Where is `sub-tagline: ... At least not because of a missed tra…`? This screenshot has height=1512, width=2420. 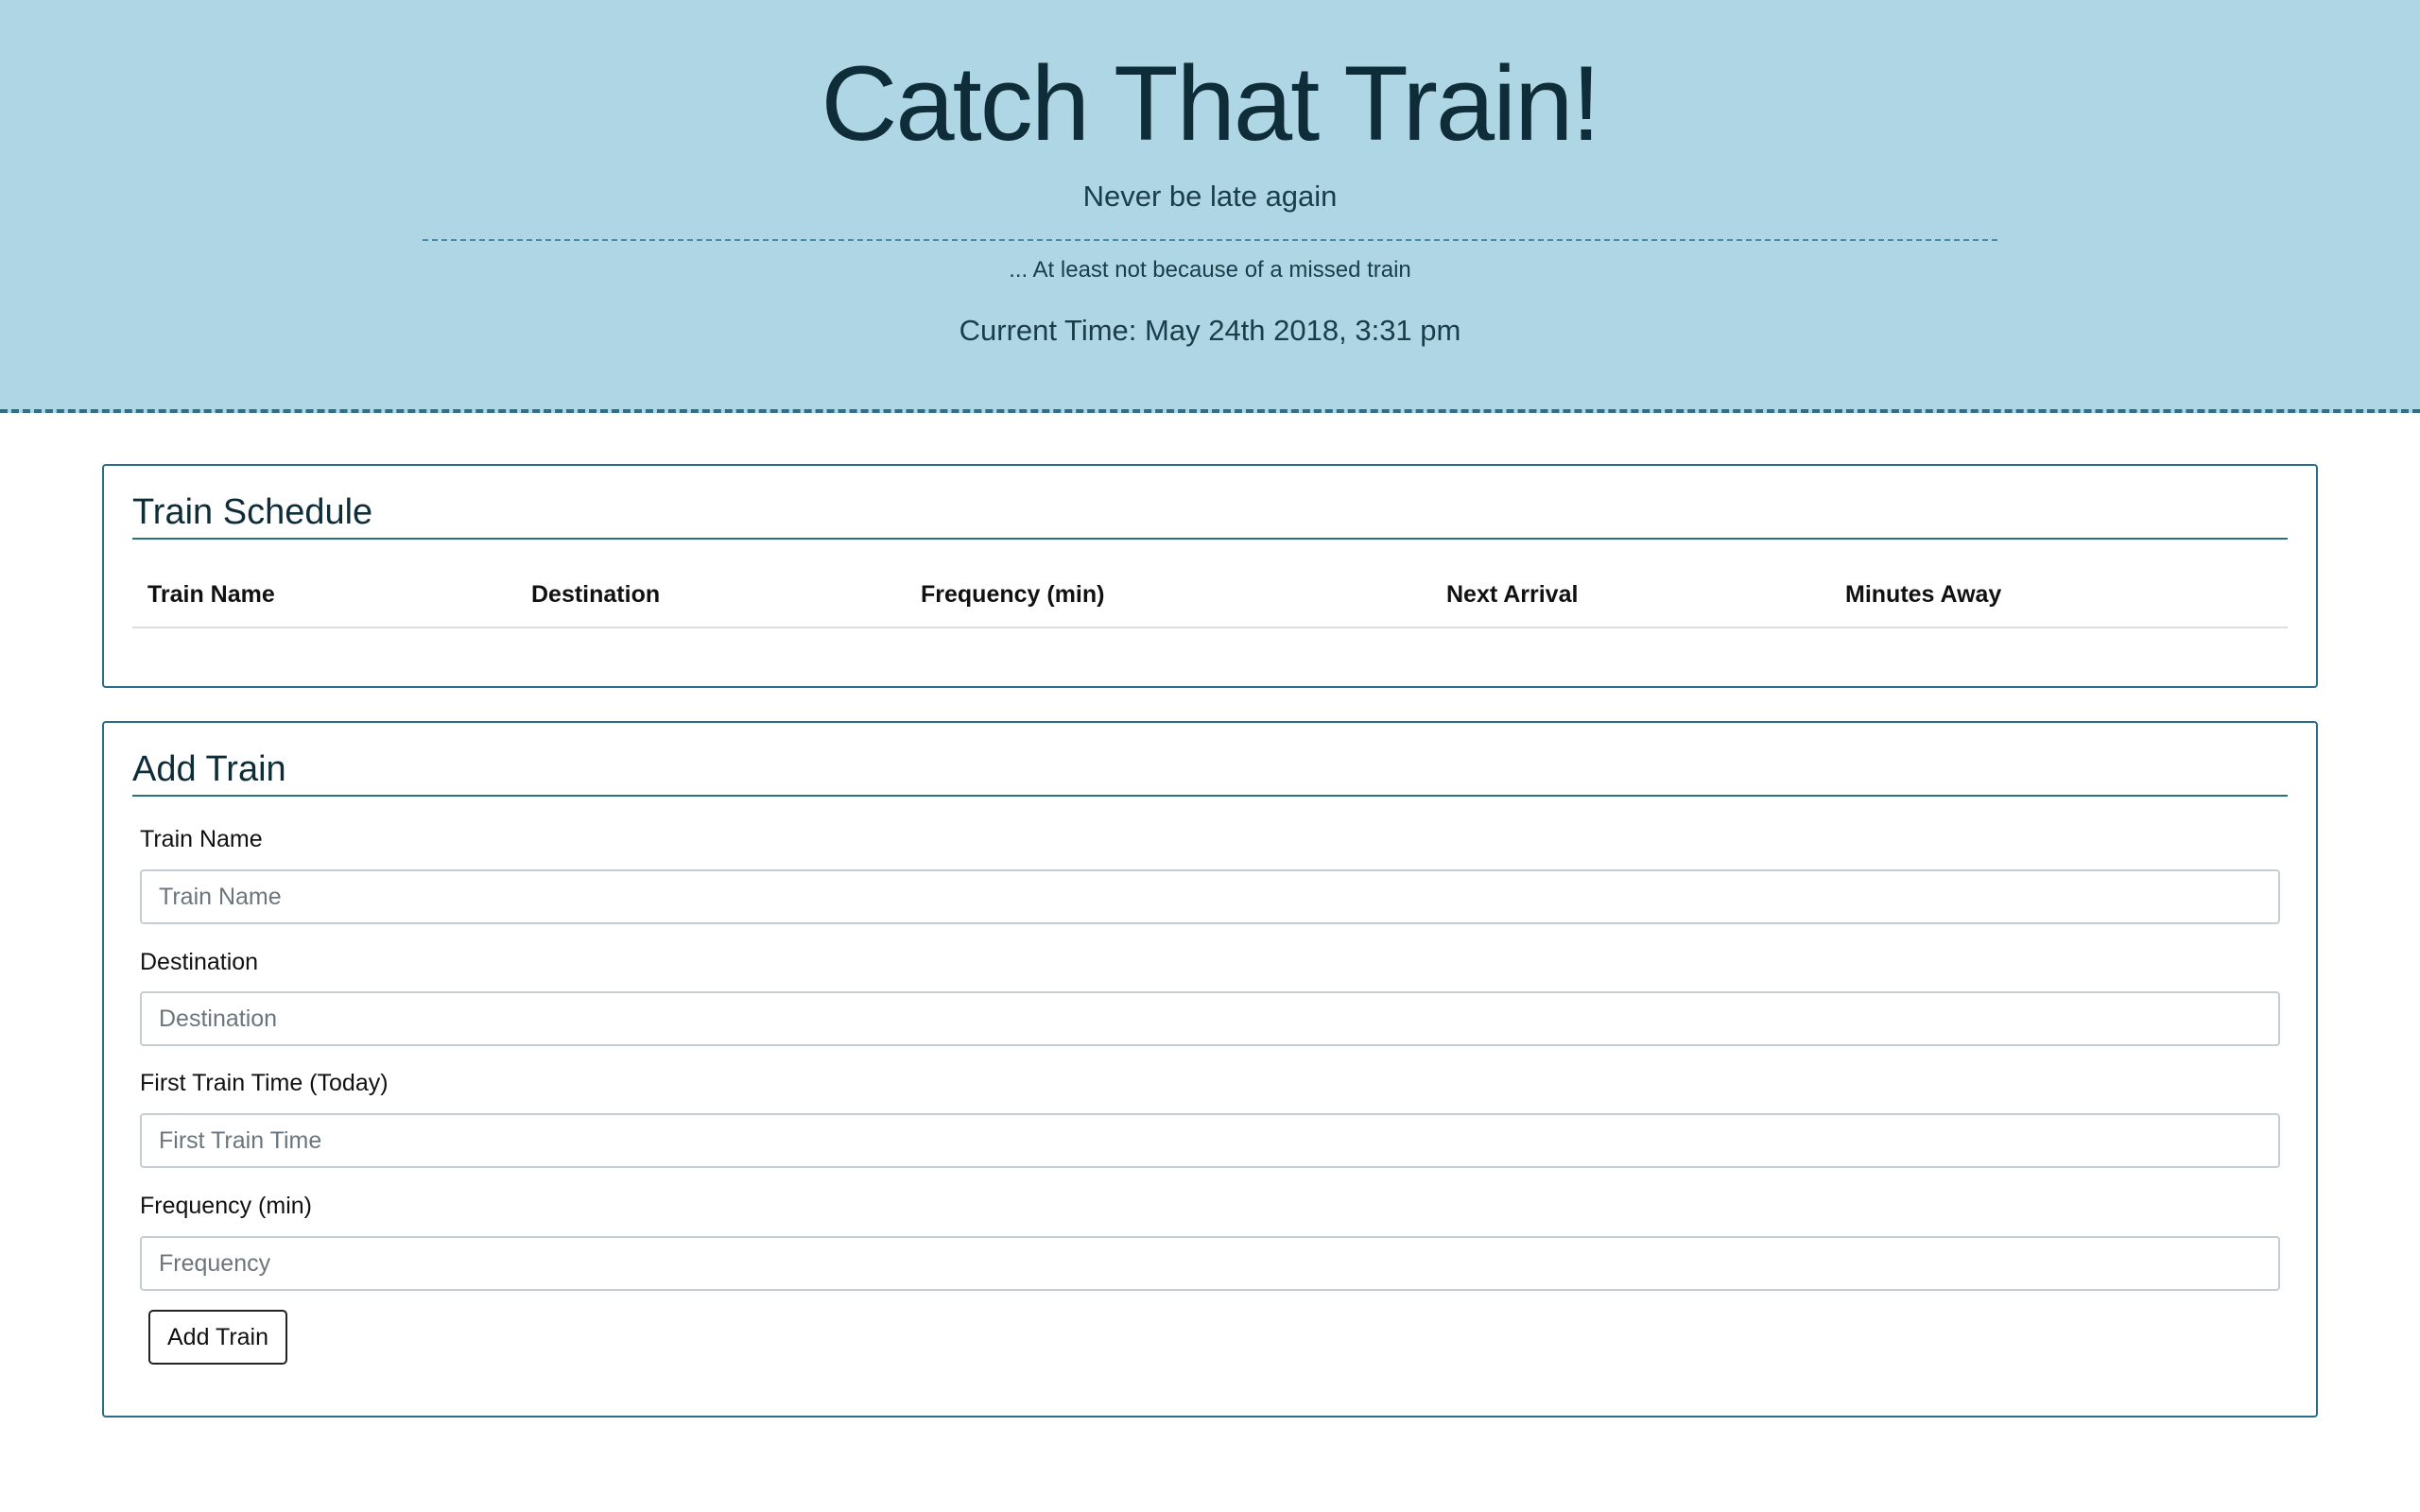
sub-tagline: ... At least not because of a missed tra… is located at coordinates (1210, 270).